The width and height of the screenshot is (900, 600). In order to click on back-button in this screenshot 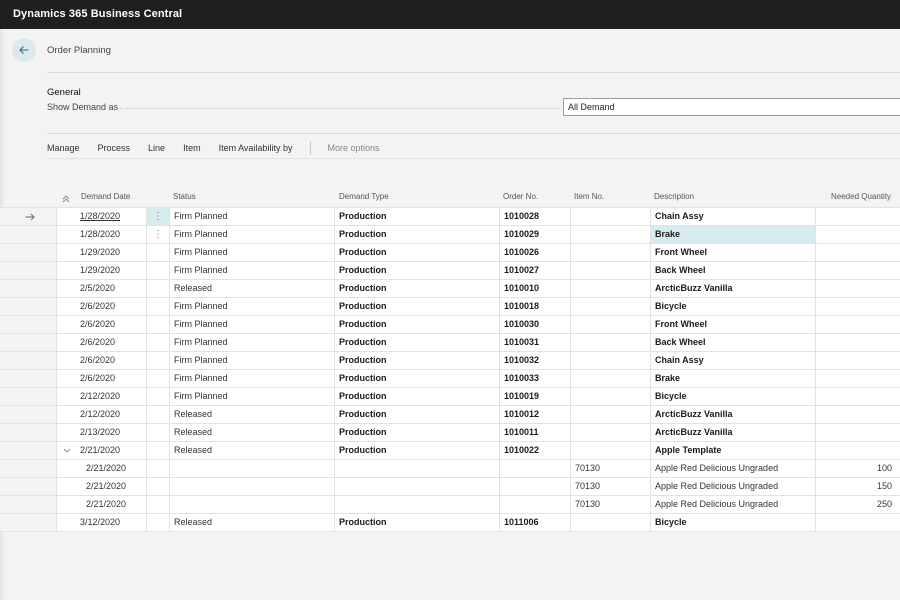, I will do `click(24, 50)`.